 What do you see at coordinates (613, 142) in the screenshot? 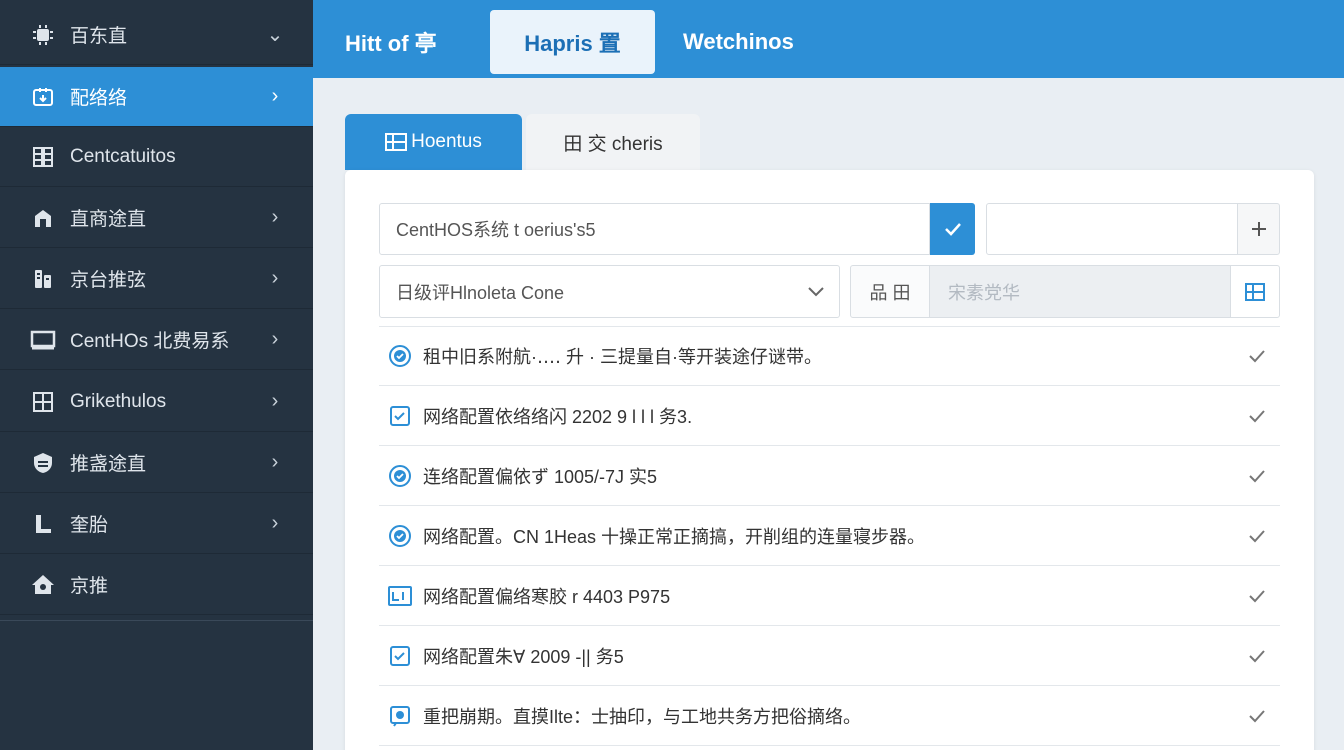
I see `content-tab-1: 田 交 cheris` at bounding box center [613, 142].